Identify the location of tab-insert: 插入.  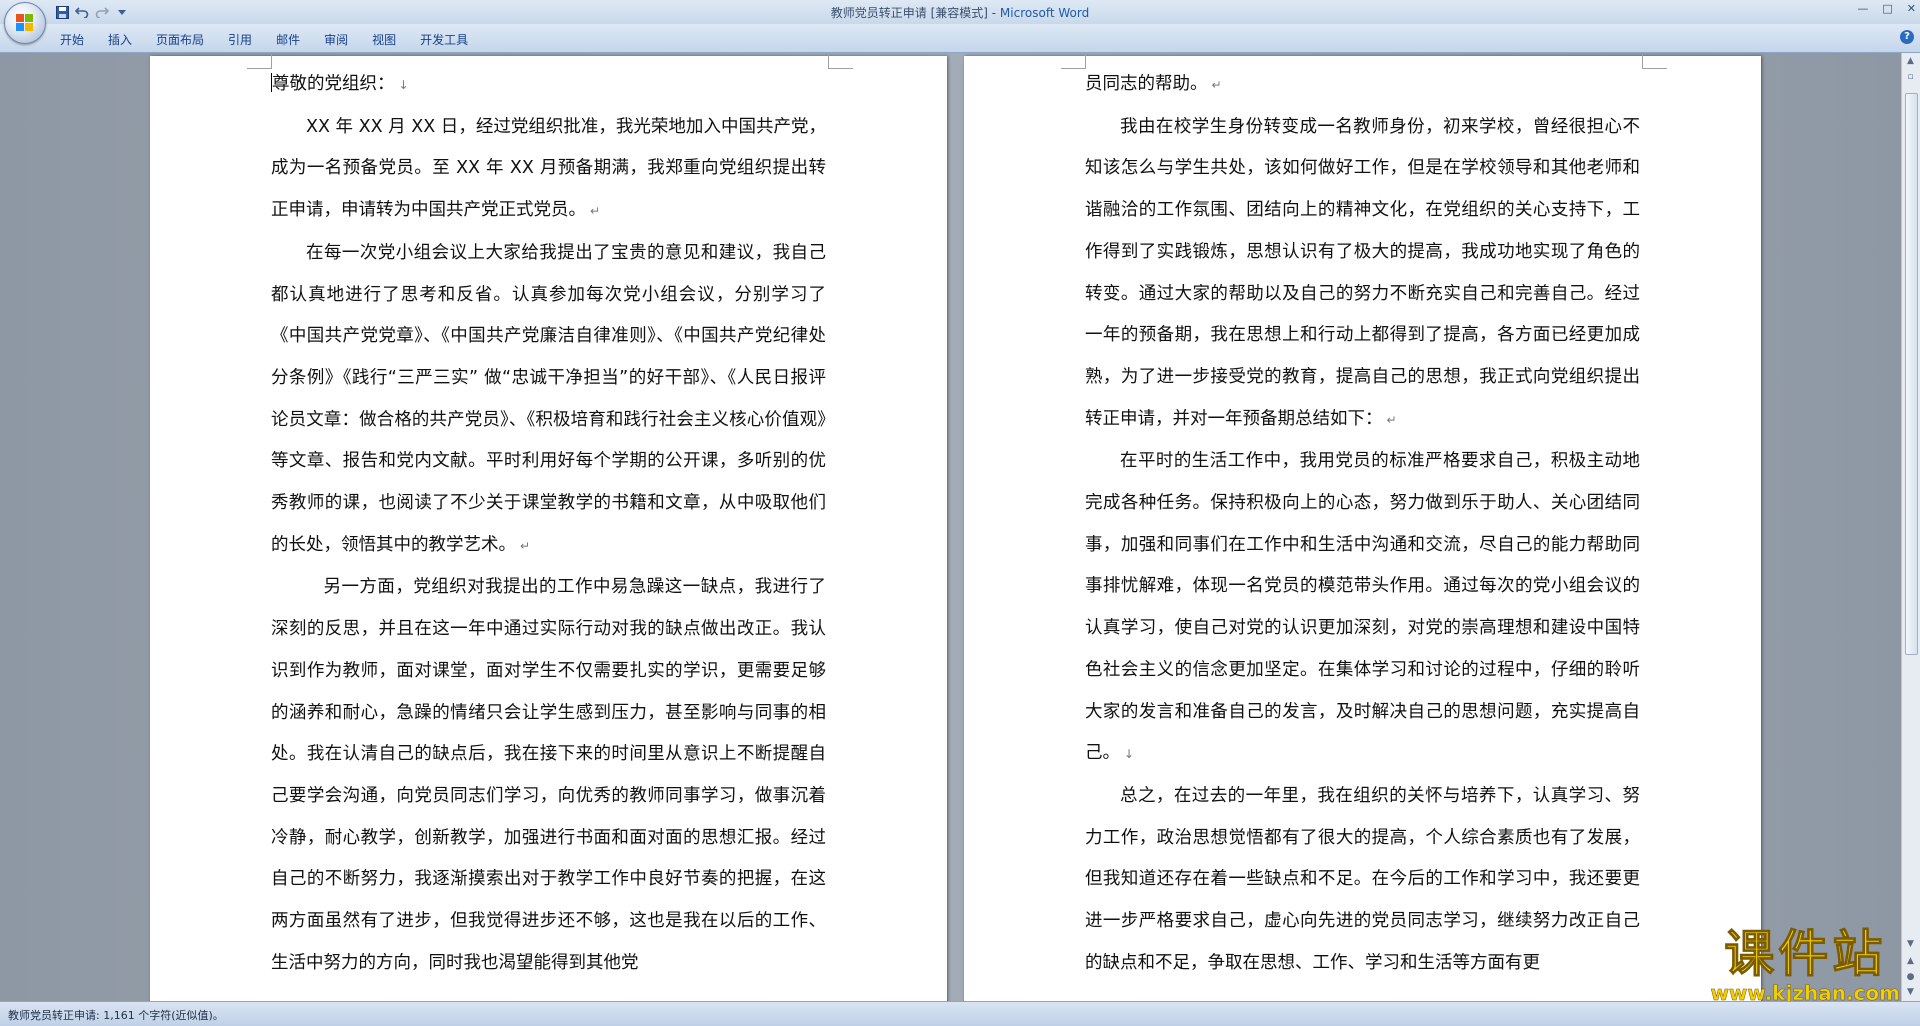
(120, 39).